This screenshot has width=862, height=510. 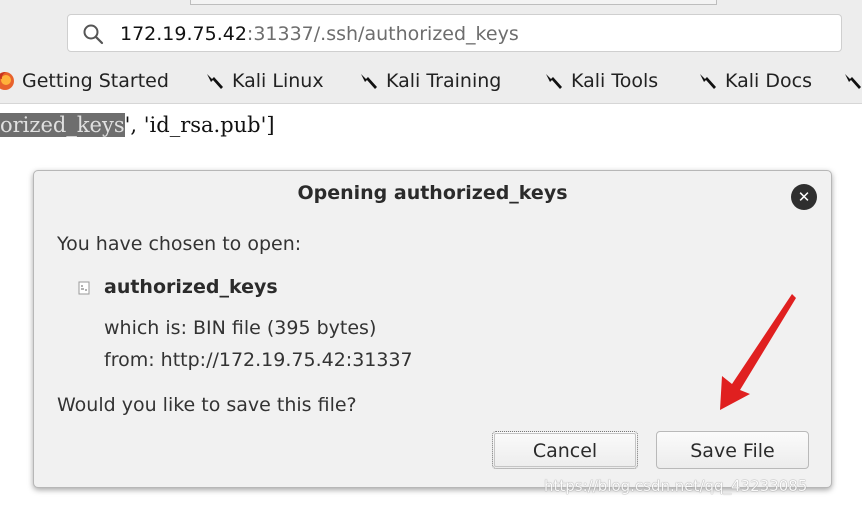 I want to click on bookmark-label: Kali Linux, so click(x=278, y=81).